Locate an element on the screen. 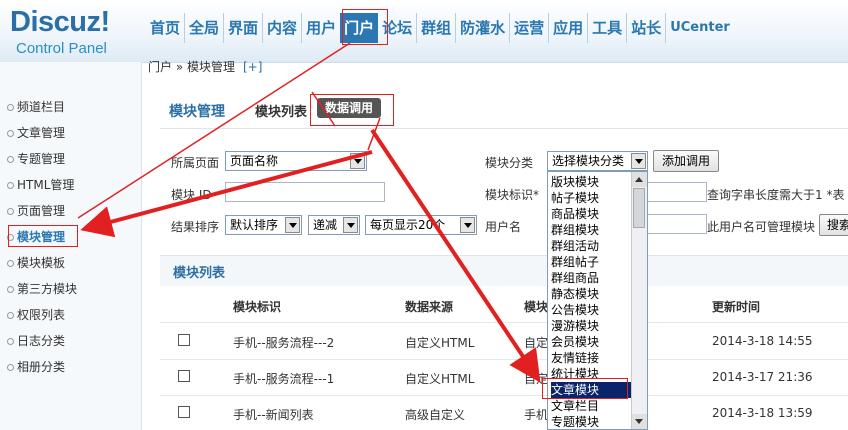  sidebar-item-third-party: 第三方模块 is located at coordinates (70, 289).